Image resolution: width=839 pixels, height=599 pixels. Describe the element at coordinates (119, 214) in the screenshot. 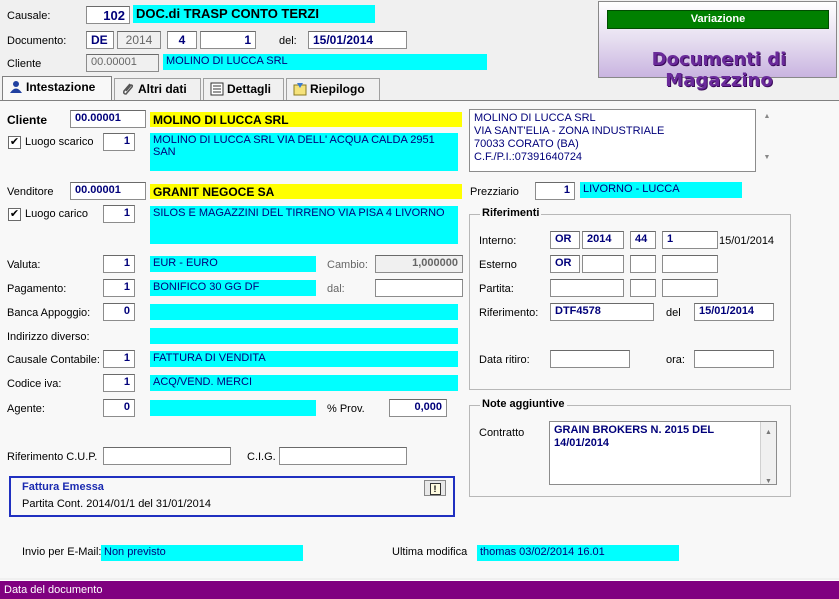

I see `luogo-carico-num-field: 1` at that location.